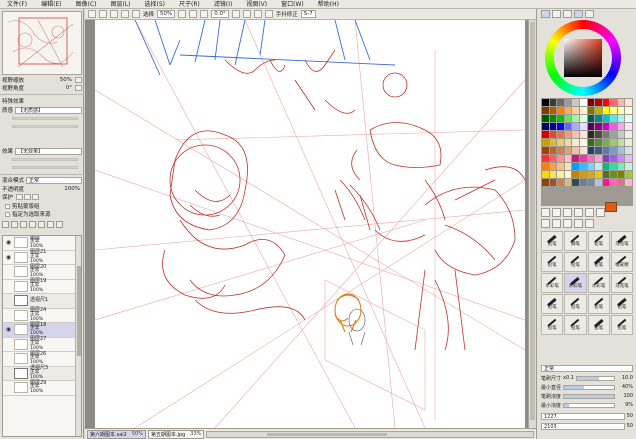  I want to click on file-tab: 第五期图本.jpg 33%, so click(176, 434).